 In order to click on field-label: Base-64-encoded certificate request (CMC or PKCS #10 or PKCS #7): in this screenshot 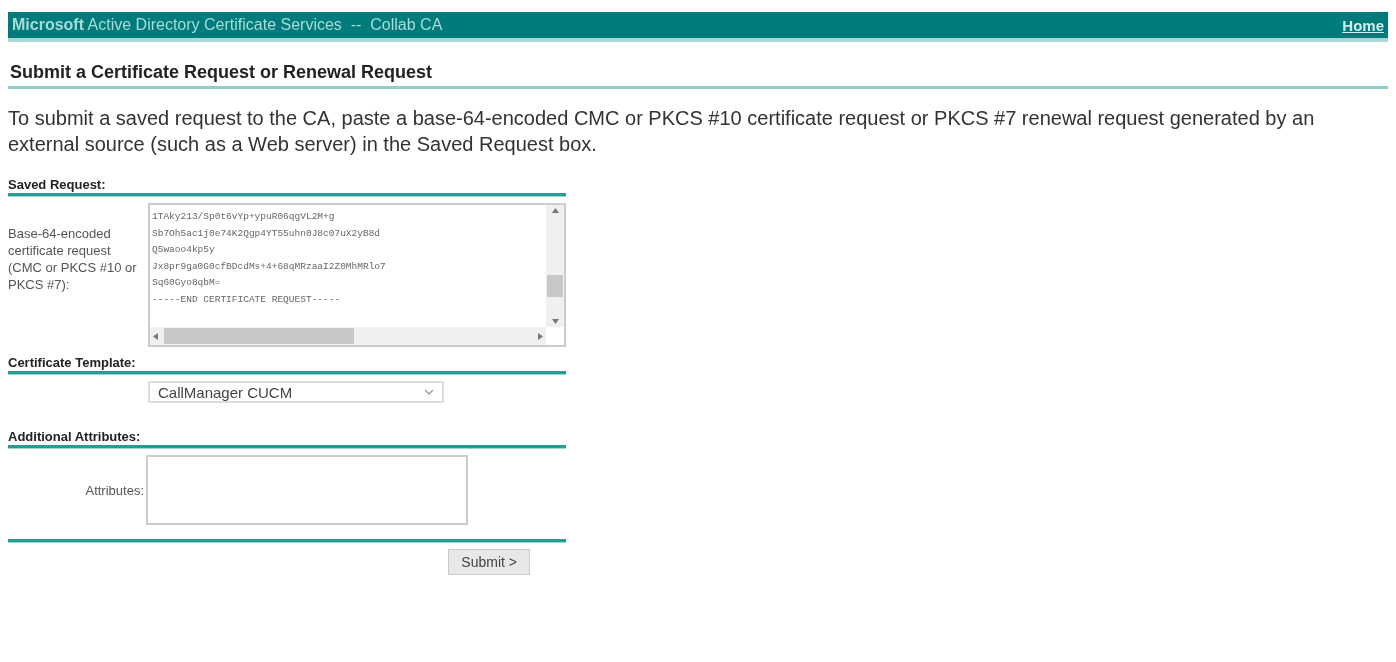, I will do `click(73, 259)`.